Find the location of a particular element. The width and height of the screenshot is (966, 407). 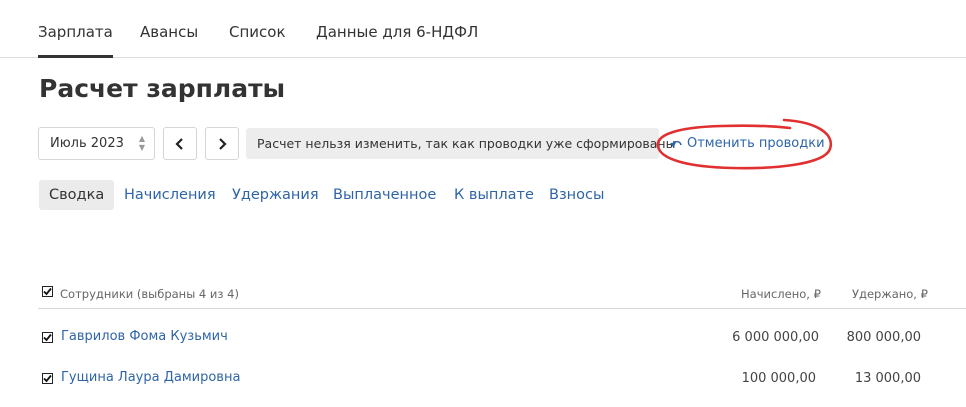

cancel-postings-label: Отменить проводки is located at coordinates (756, 143).